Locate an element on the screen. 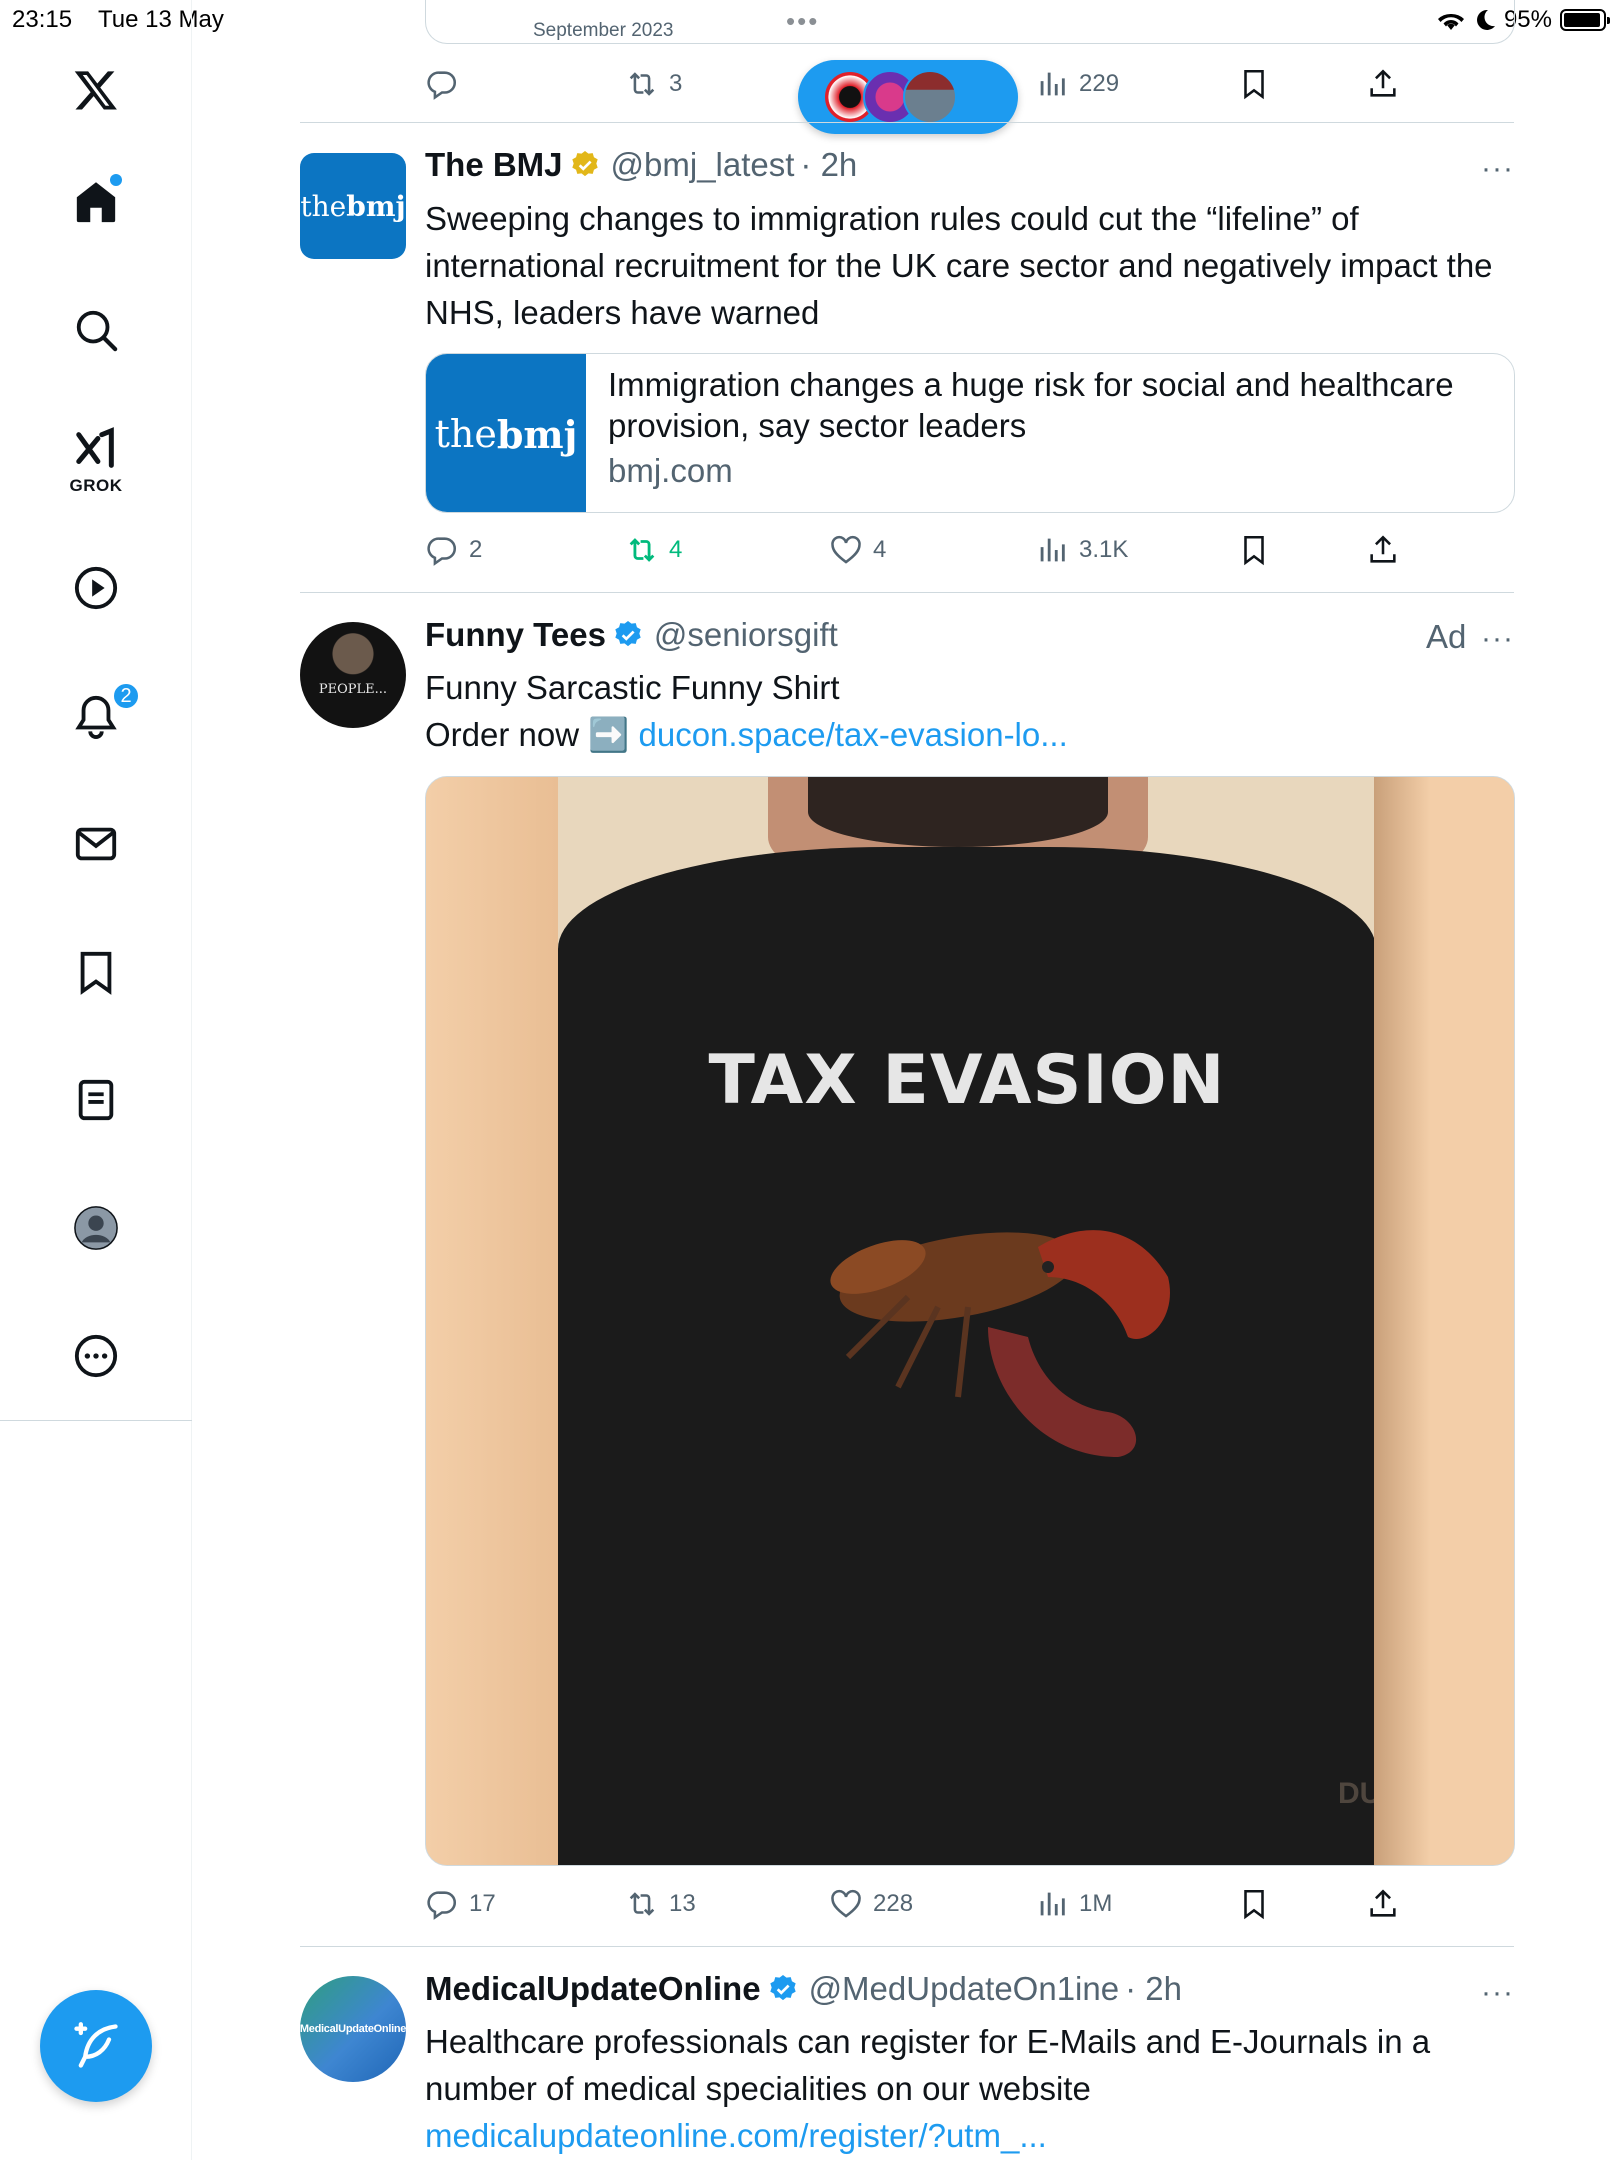  lists-icon is located at coordinates (96, 1100).